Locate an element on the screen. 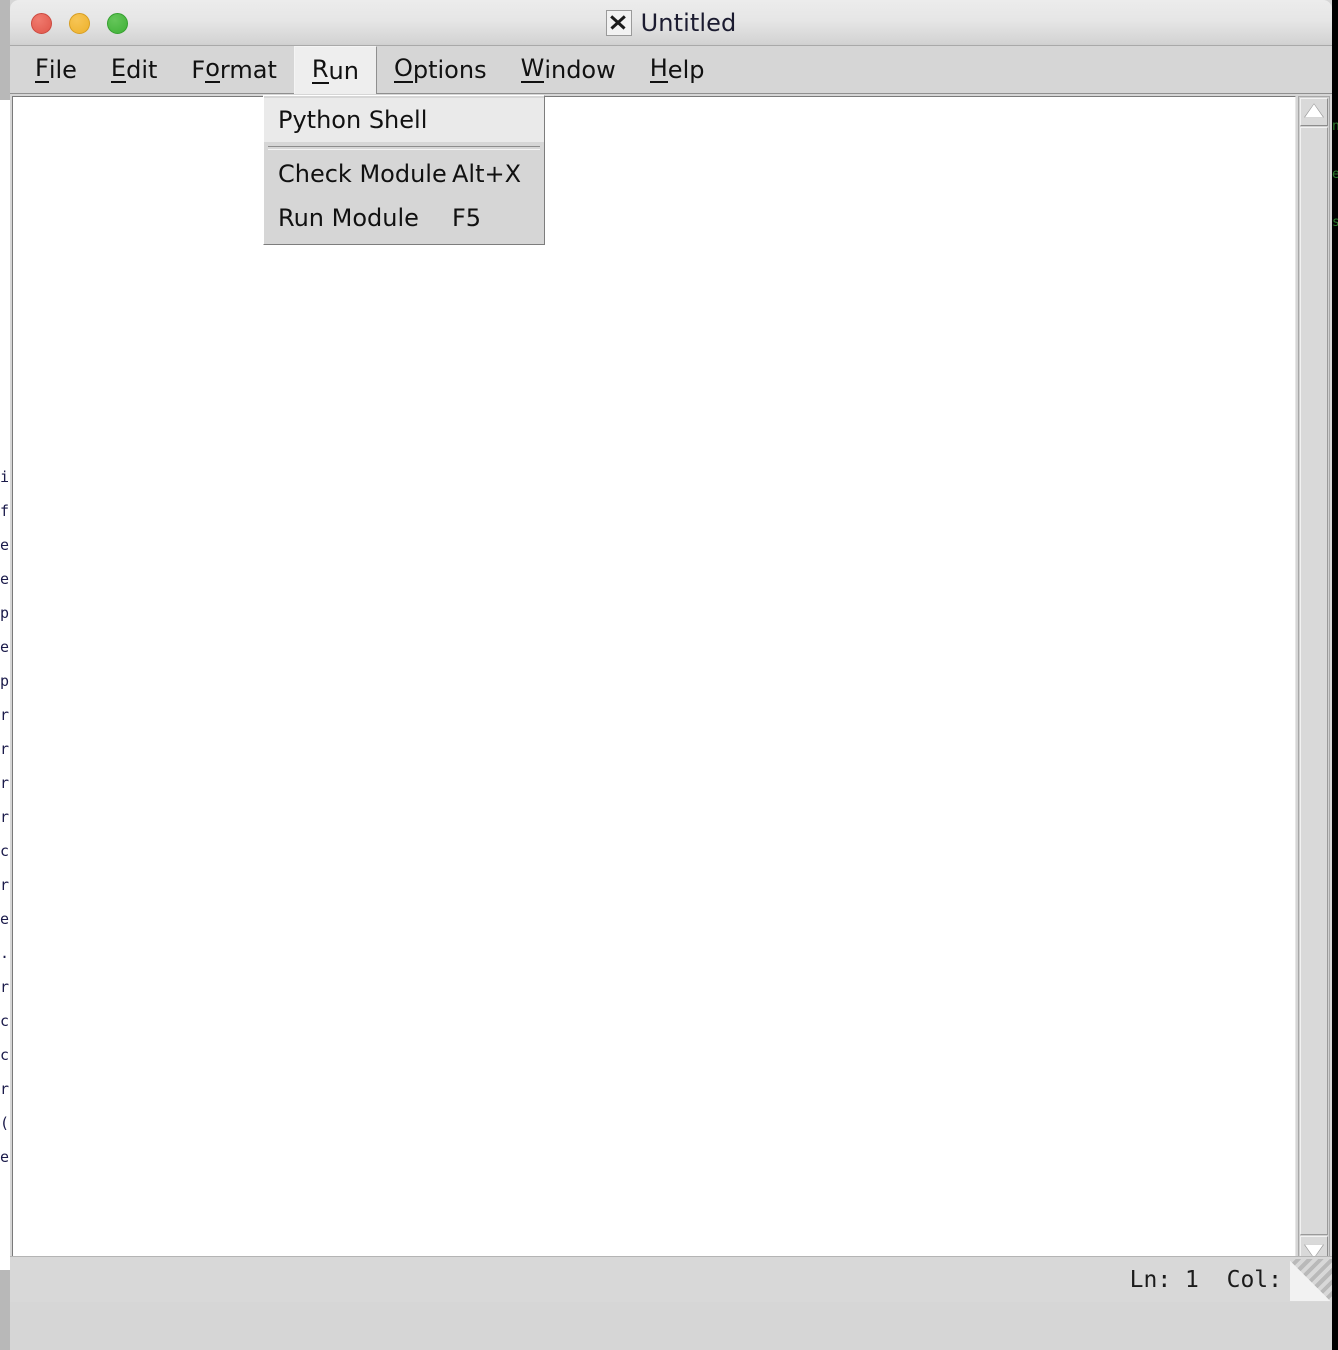 The width and height of the screenshot is (1338, 1350). resize-grip-icon is located at coordinates (1311, 1279).